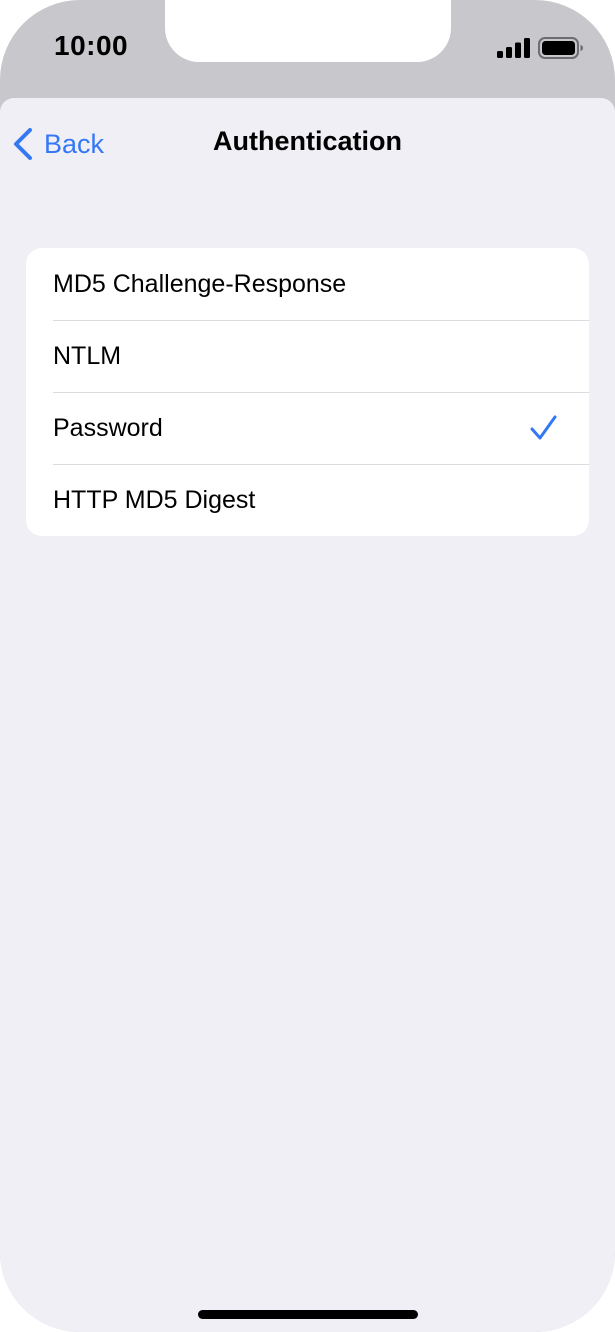 This screenshot has height=1332, width=615. What do you see at coordinates (91, 45) in the screenshot?
I see `status-time: 10:00` at bounding box center [91, 45].